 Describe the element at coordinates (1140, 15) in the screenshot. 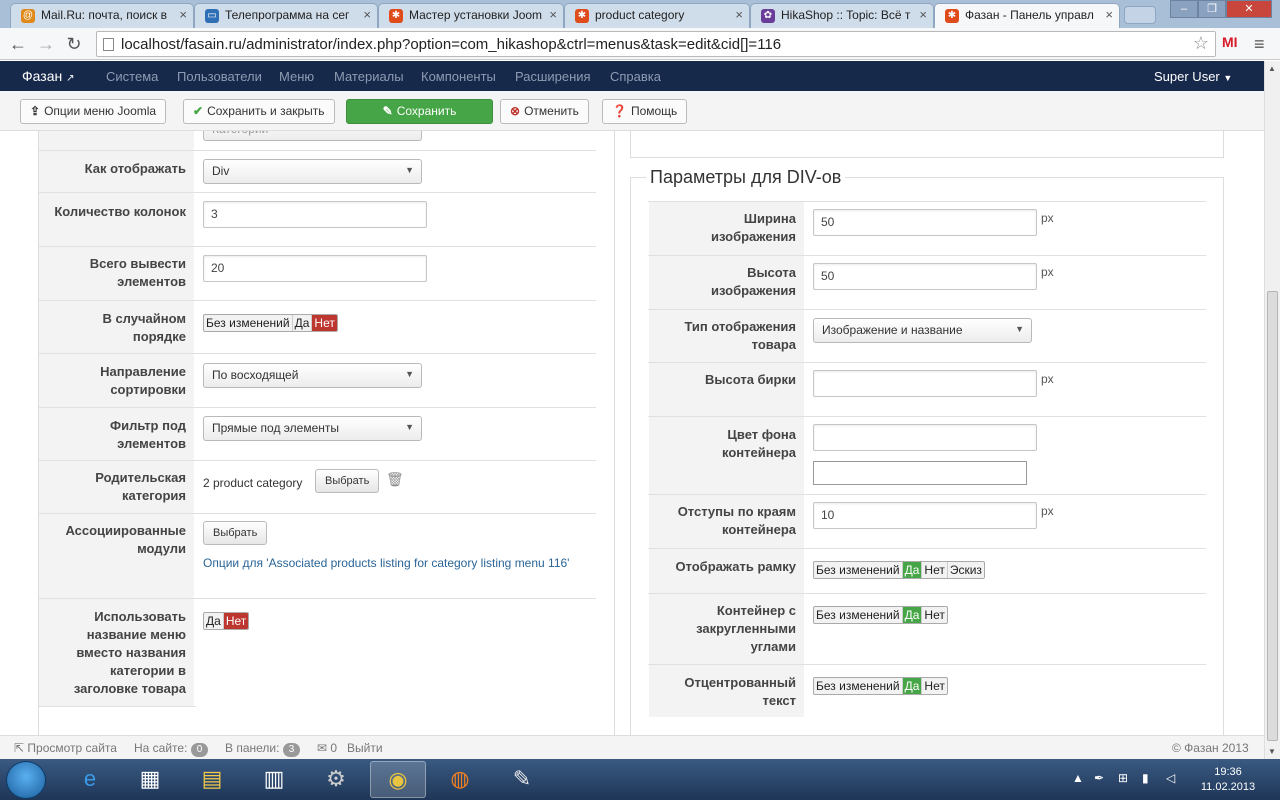

I see `new-tab-button` at that location.